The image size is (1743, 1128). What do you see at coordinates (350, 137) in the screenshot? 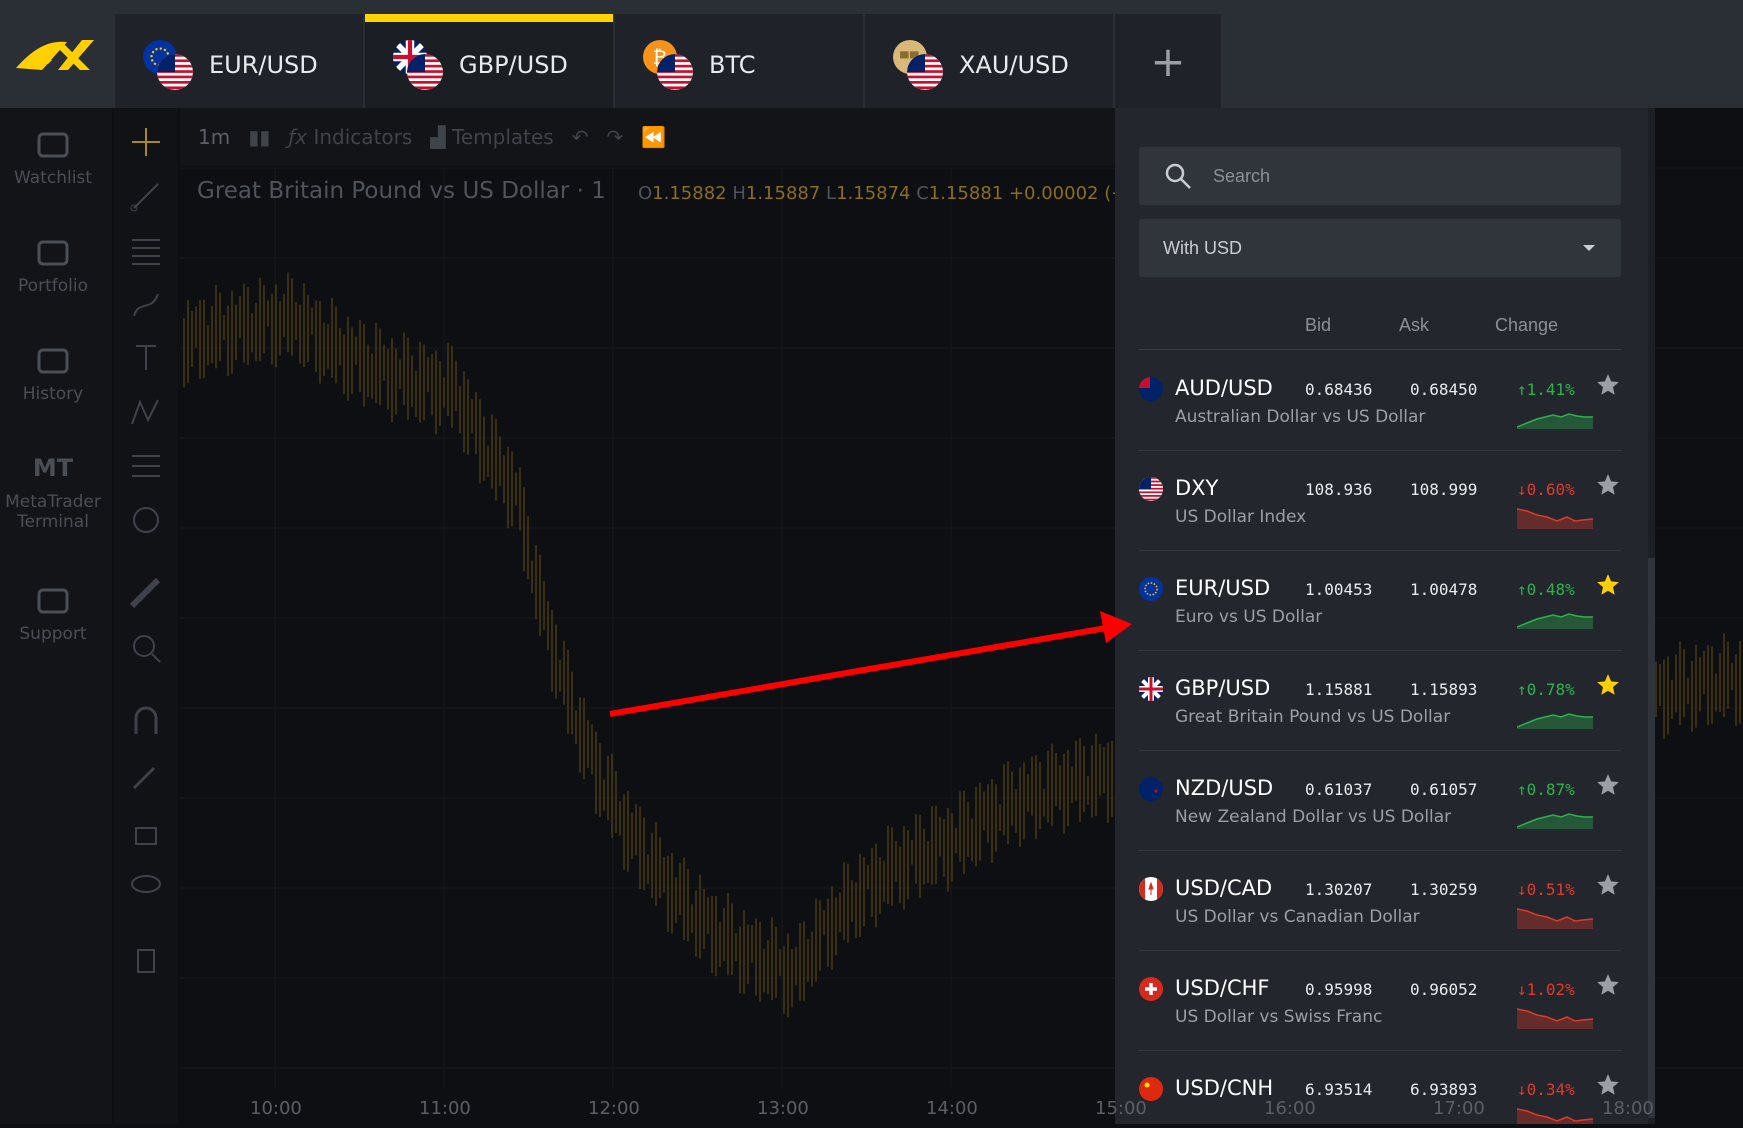
I see `indicators-button: ƒx Indicators` at bounding box center [350, 137].